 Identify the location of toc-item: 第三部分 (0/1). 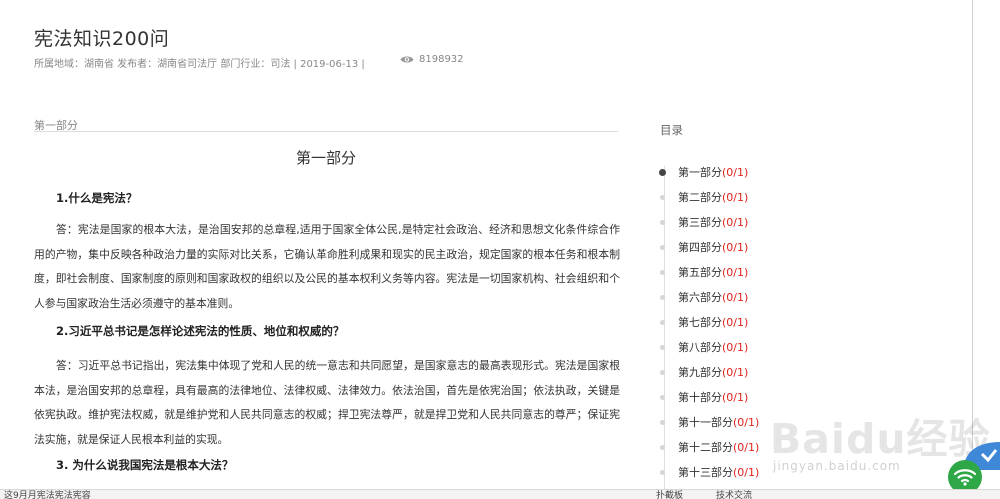
(704, 222).